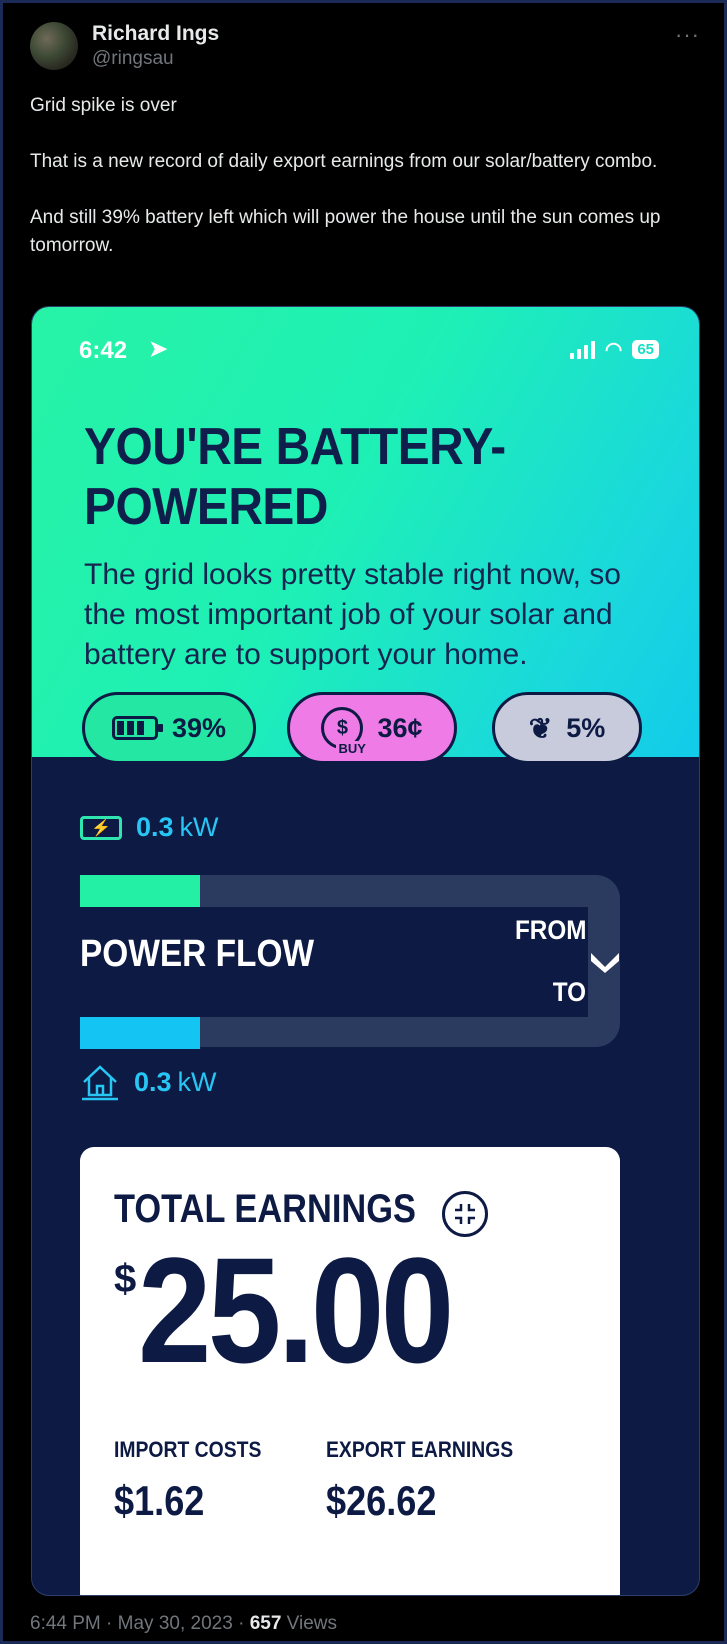 This screenshot has width=727, height=1644. I want to click on author-name: Richard Ings, so click(155, 34).